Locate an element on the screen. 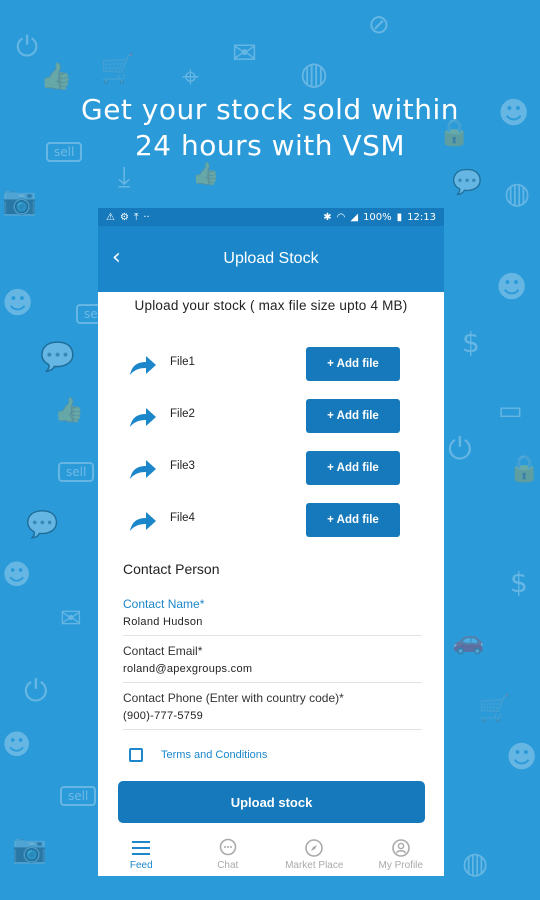 Image resolution: width=540 pixels, height=900 pixels. upload-stock-button: Upload stock is located at coordinates (271, 802).